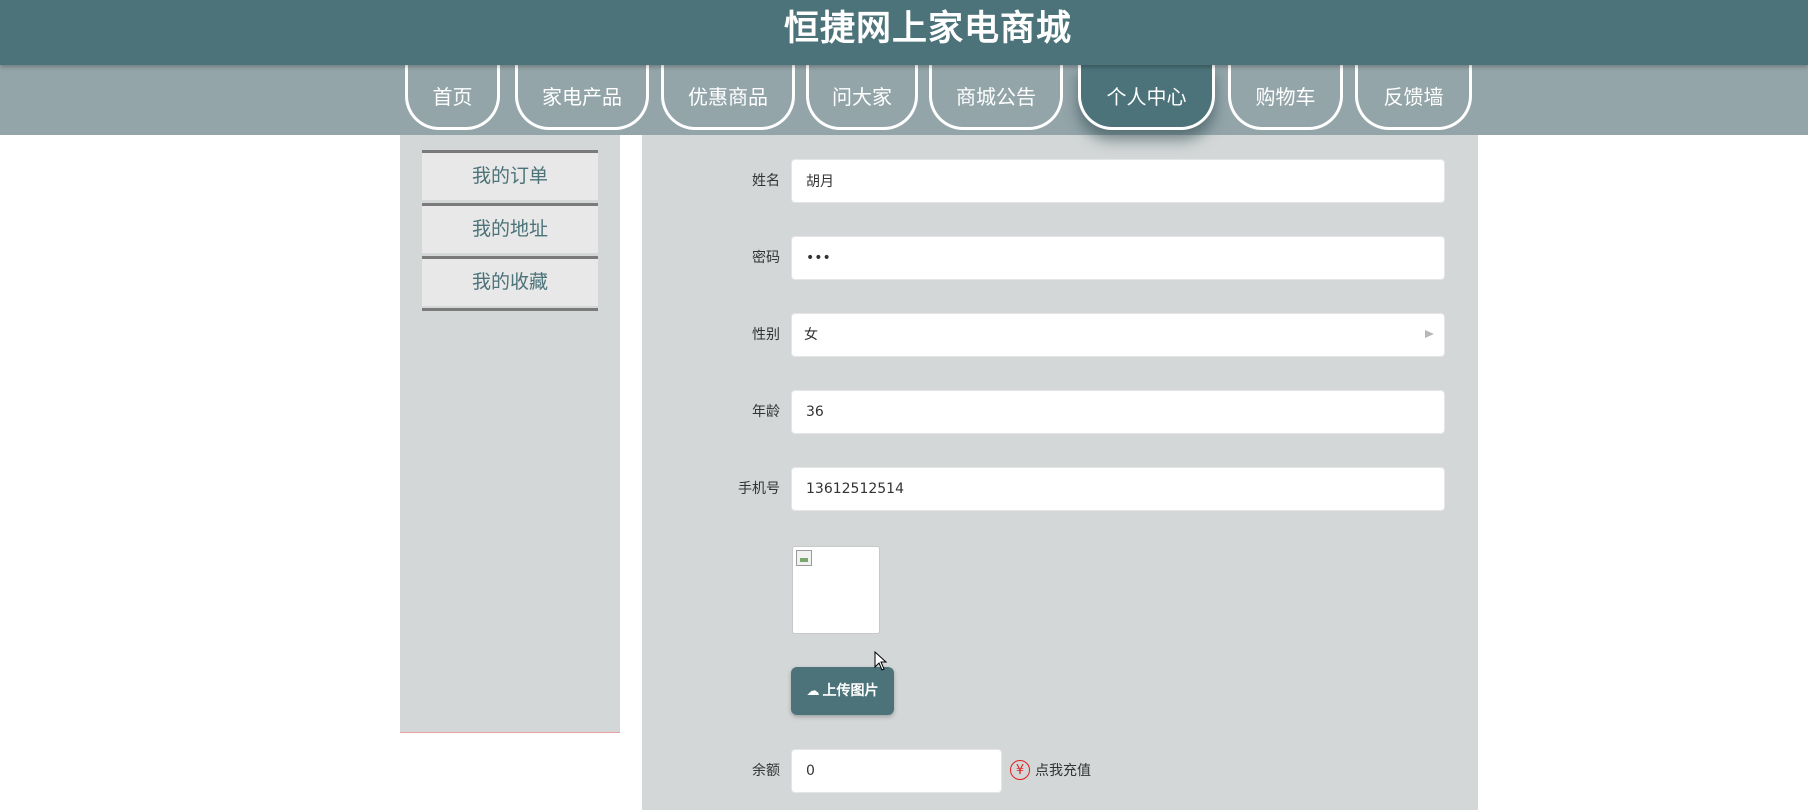  I want to click on nav-item-questions: 问大家, so click(862, 97).